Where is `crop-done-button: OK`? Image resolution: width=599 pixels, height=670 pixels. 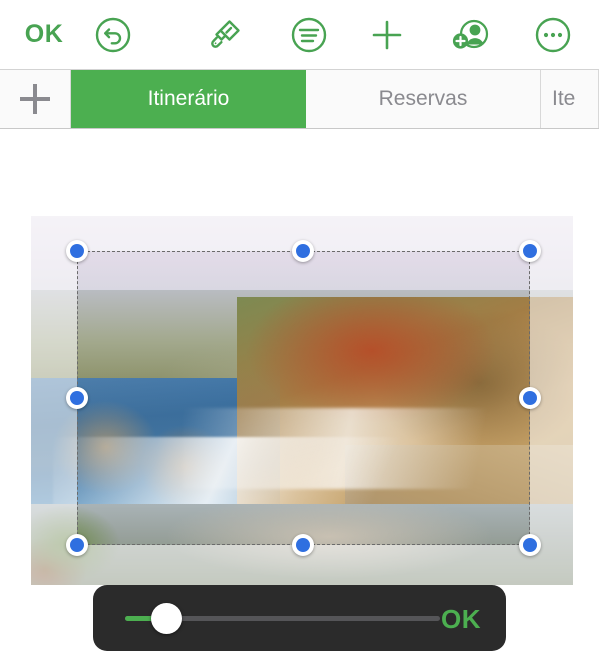
crop-done-button: OK is located at coordinates (461, 619).